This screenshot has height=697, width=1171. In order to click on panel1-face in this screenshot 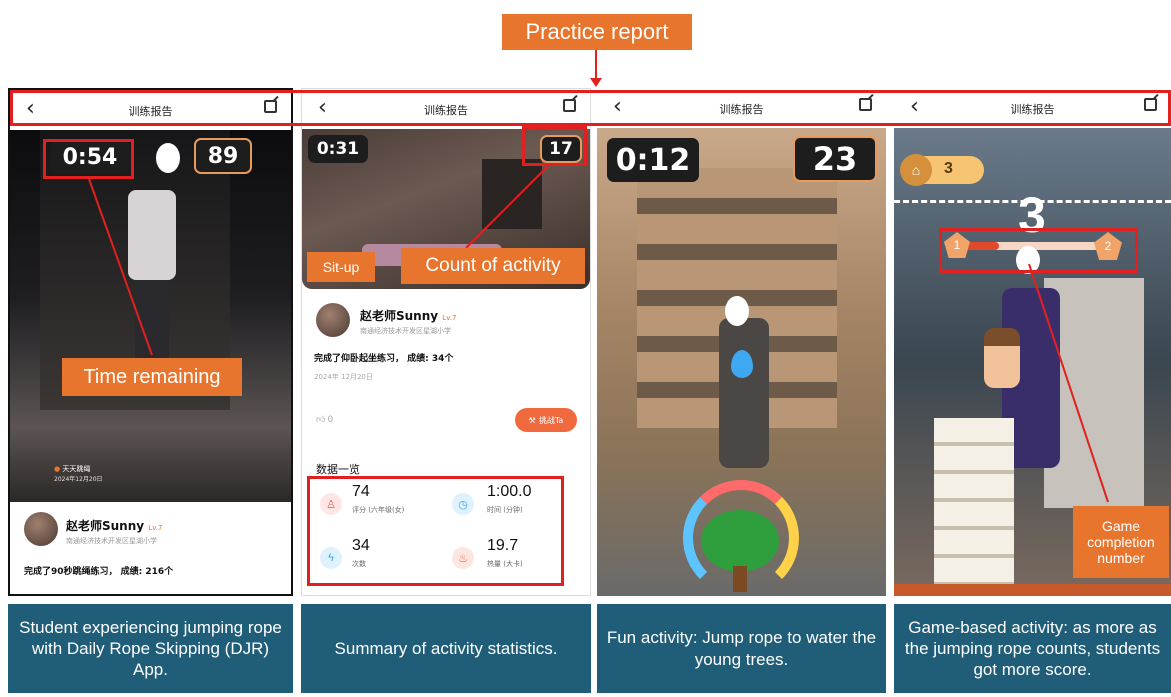, I will do `click(168, 158)`.